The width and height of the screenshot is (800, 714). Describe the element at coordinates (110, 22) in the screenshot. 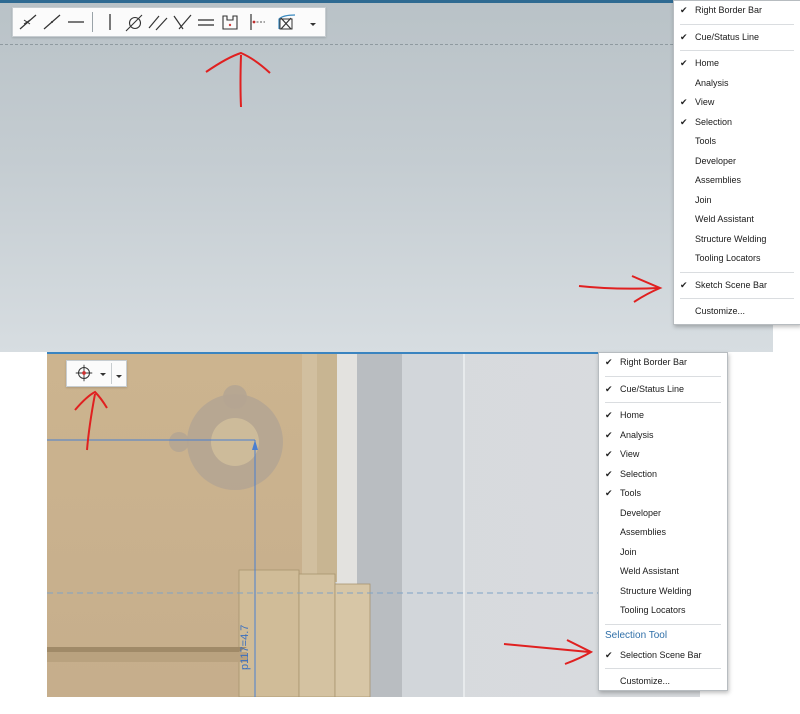

I see `vertical-line-icon` at that location.